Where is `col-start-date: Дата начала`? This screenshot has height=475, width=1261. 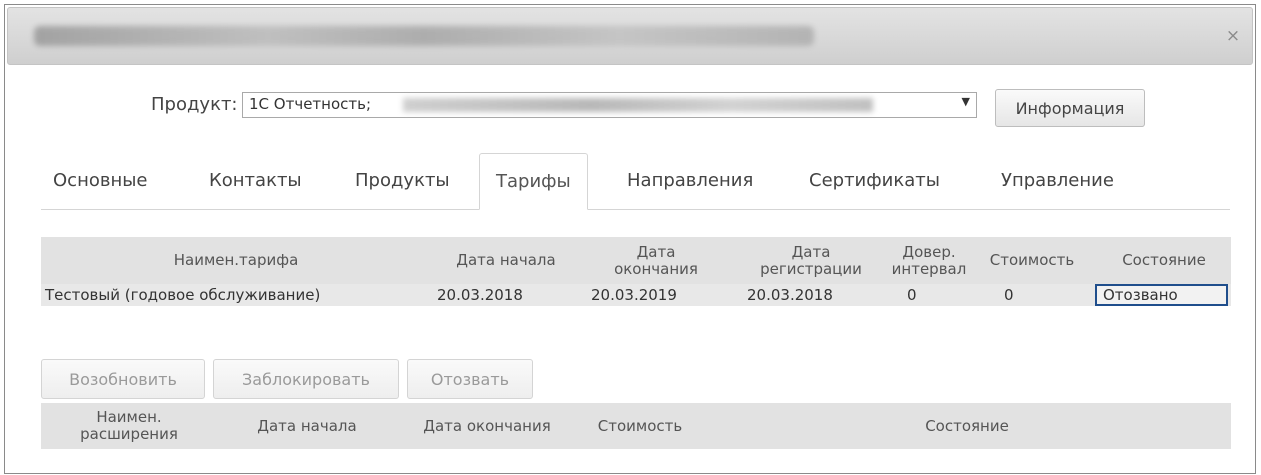
col-start-date: Дата начала is located at coordinates (506, 260).